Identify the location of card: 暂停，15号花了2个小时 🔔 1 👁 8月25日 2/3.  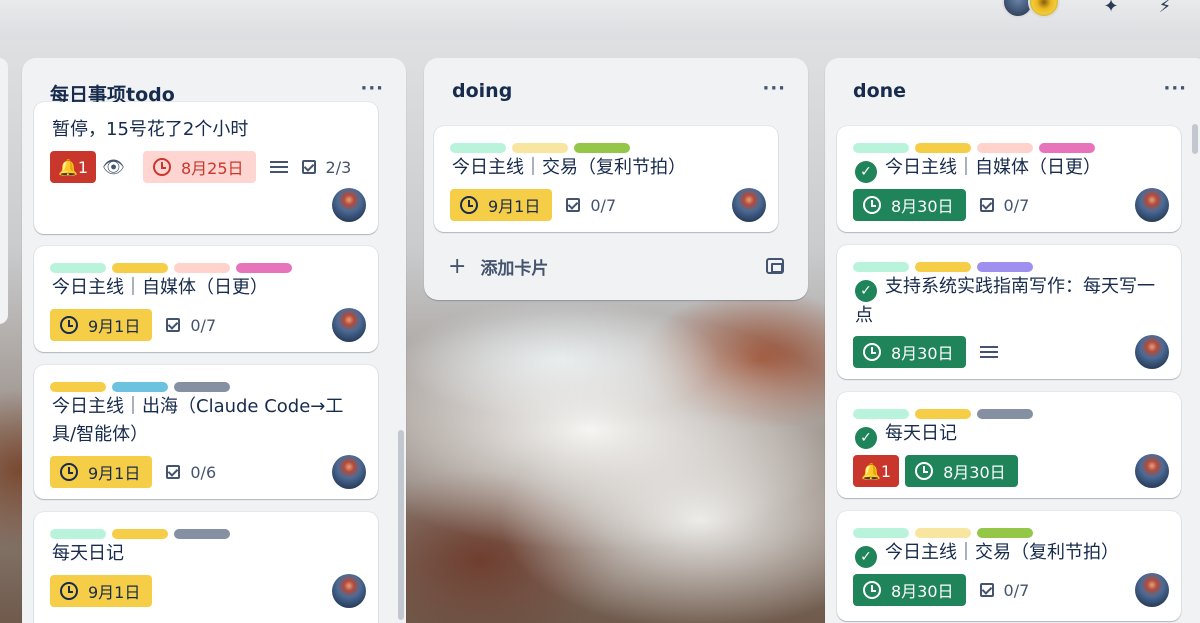
(206, 168).